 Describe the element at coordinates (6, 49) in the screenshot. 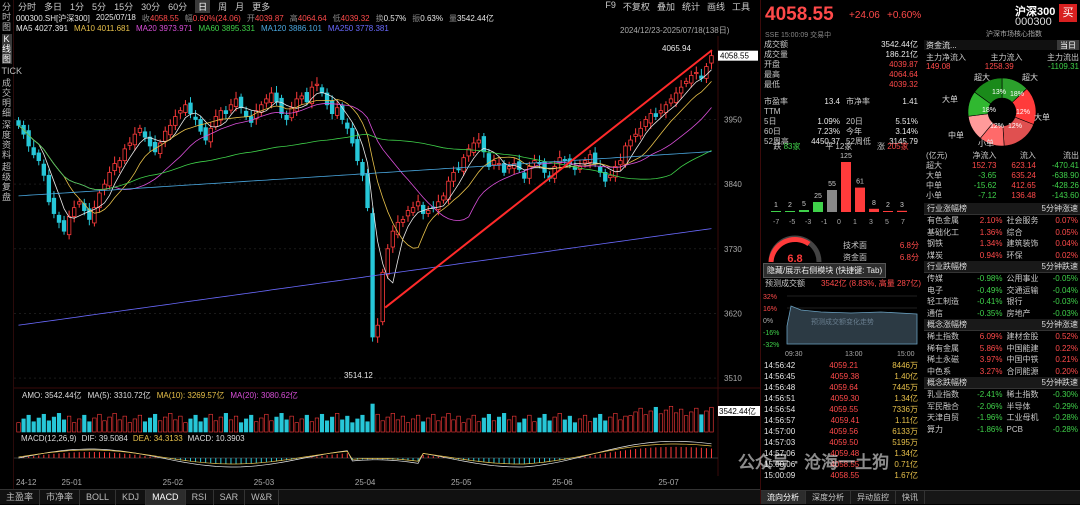

I see `left-nav-item: K线图` at that location.